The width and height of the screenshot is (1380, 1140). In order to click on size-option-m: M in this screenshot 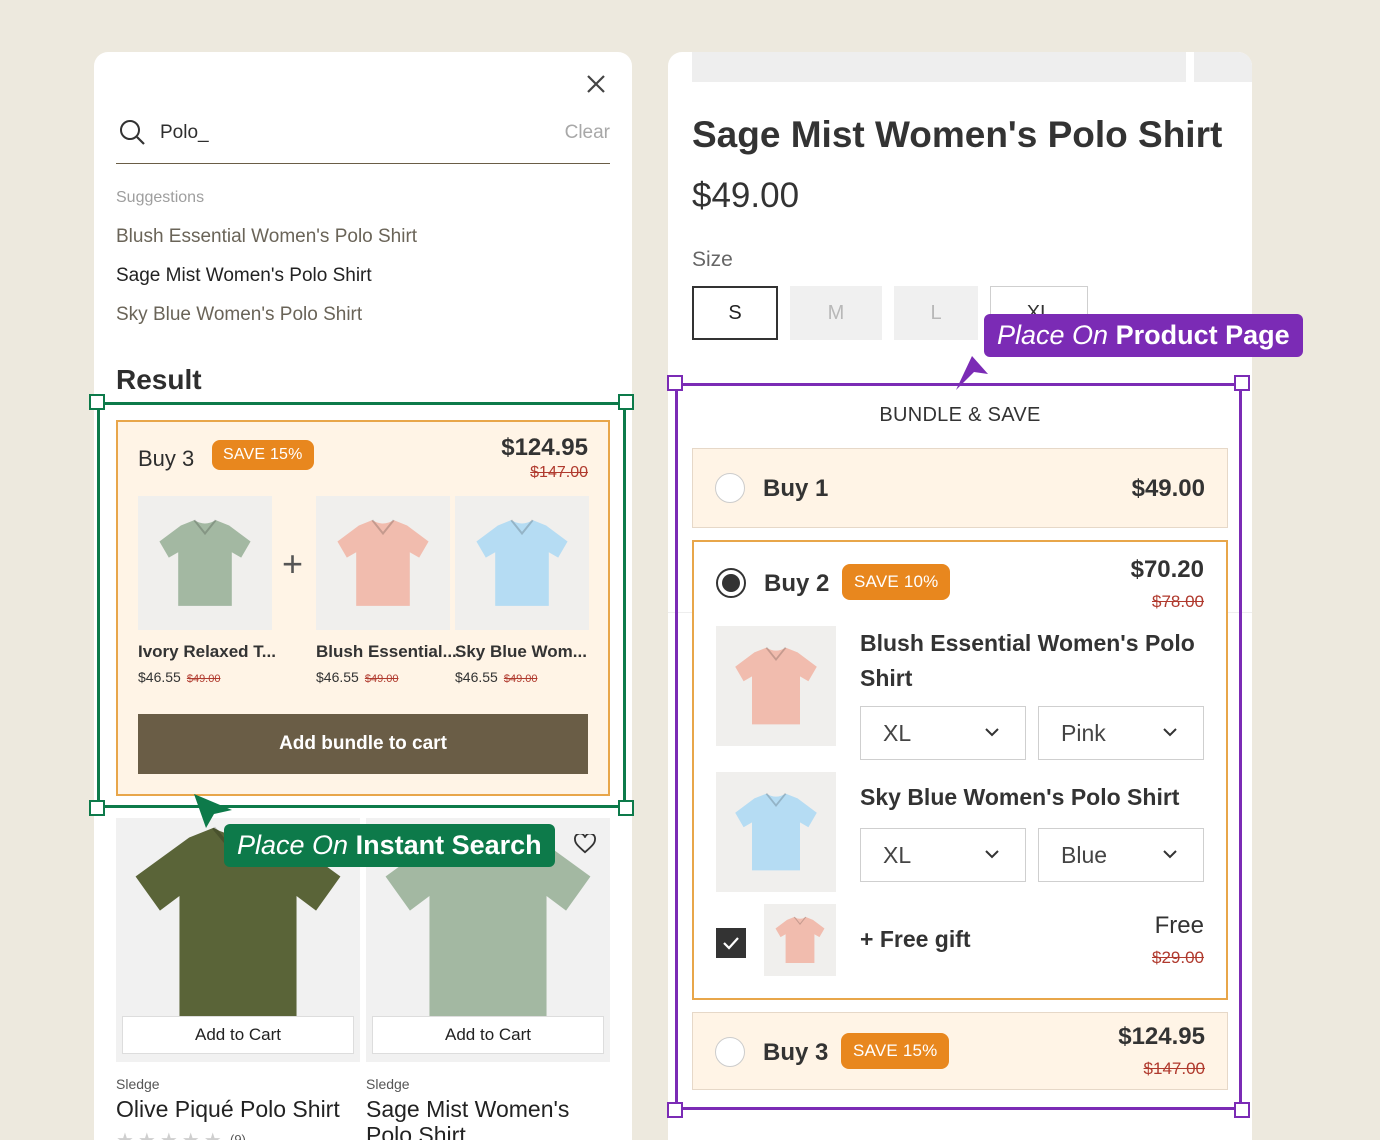, I will do `click(836, 313)`.